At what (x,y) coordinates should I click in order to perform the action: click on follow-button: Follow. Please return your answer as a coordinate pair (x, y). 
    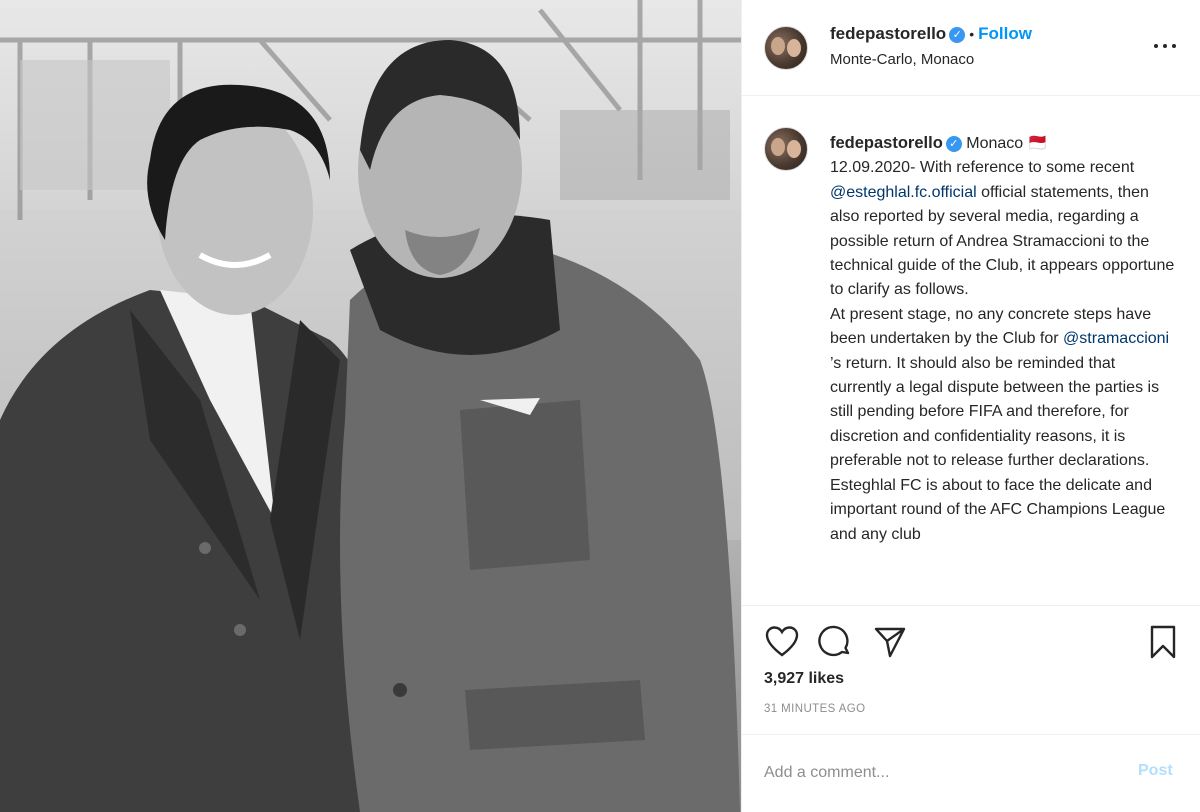
    Looking at the image, I should click on (1005, 33).